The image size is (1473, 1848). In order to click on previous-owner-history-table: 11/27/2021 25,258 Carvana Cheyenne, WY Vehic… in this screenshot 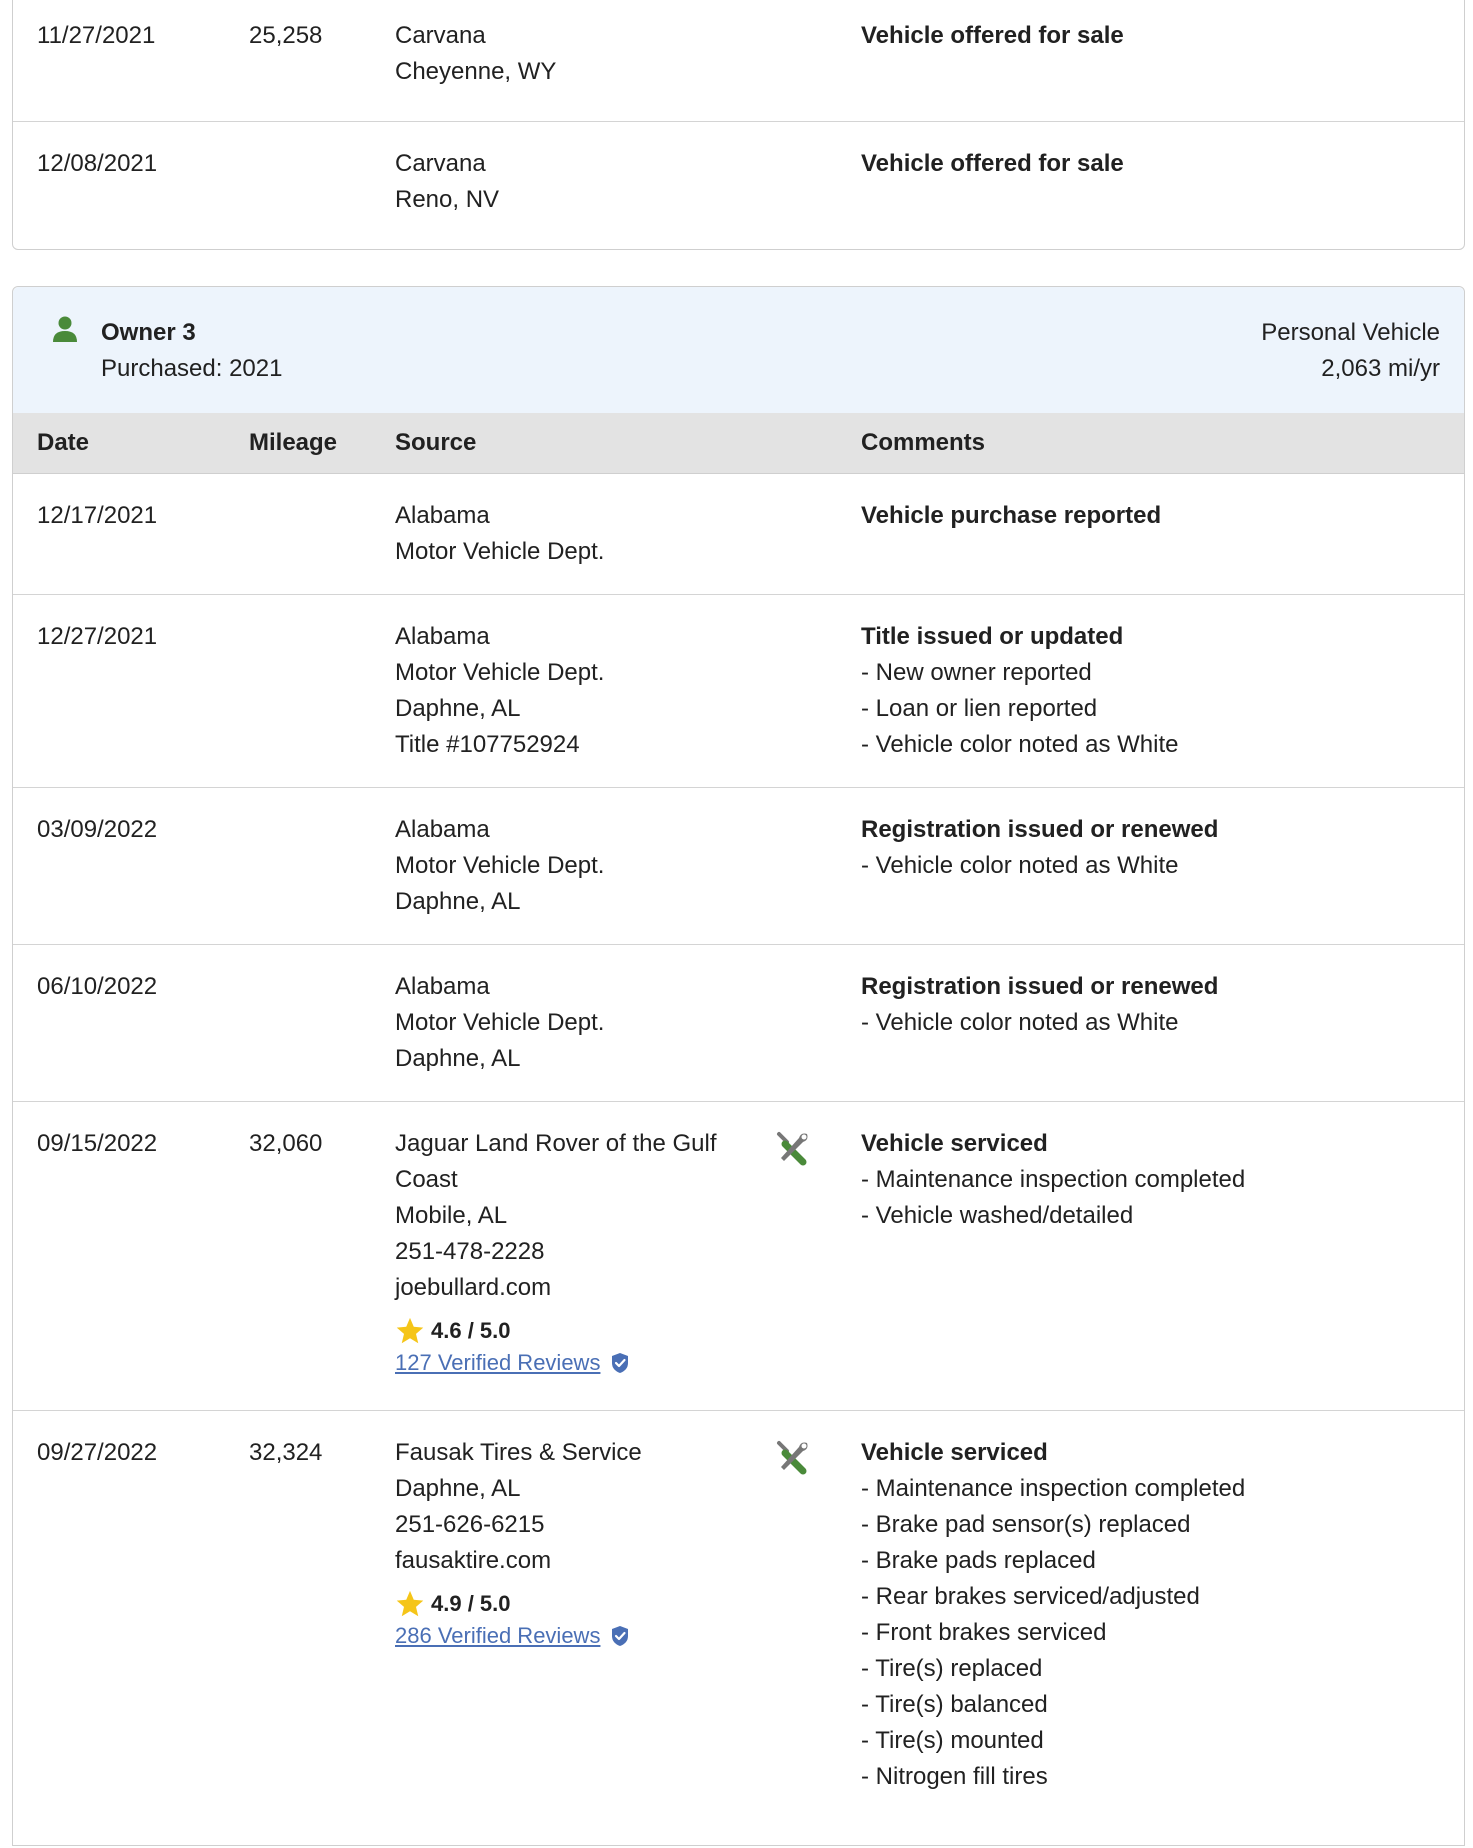, I will do `click(738, 125)`.